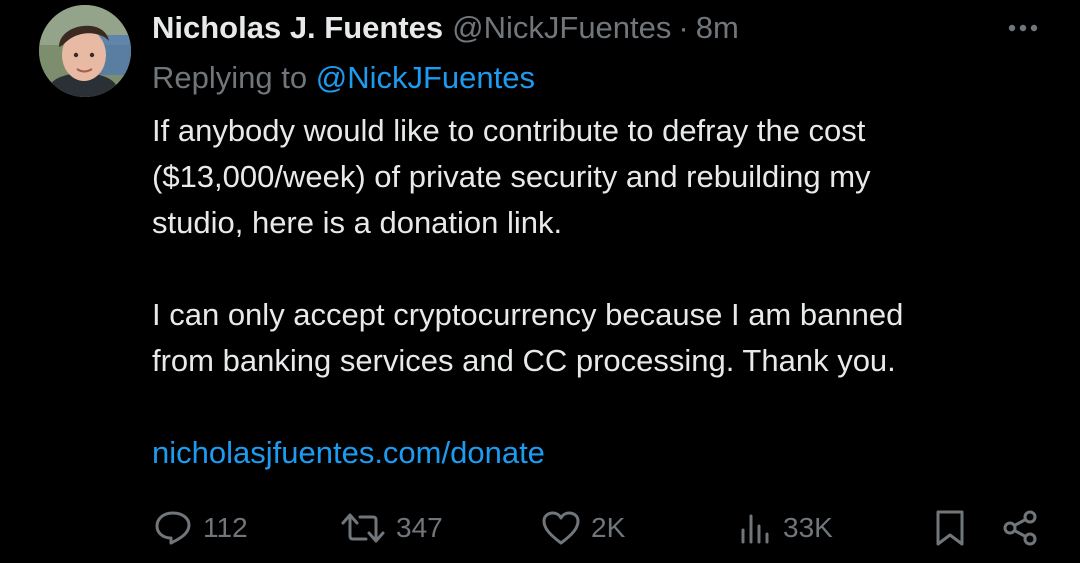 The height and width of the screenshot is (563, 1080). I want to click on views-button: 33K, so click(785, 528).